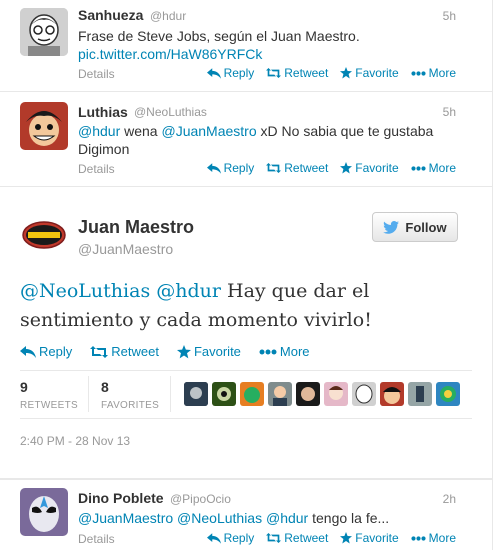 The width and height of the screenshot is (493, 550). I want to click on tweet-timestamp: 2:40 PM - 28 Nov 13, so click(75, 441).